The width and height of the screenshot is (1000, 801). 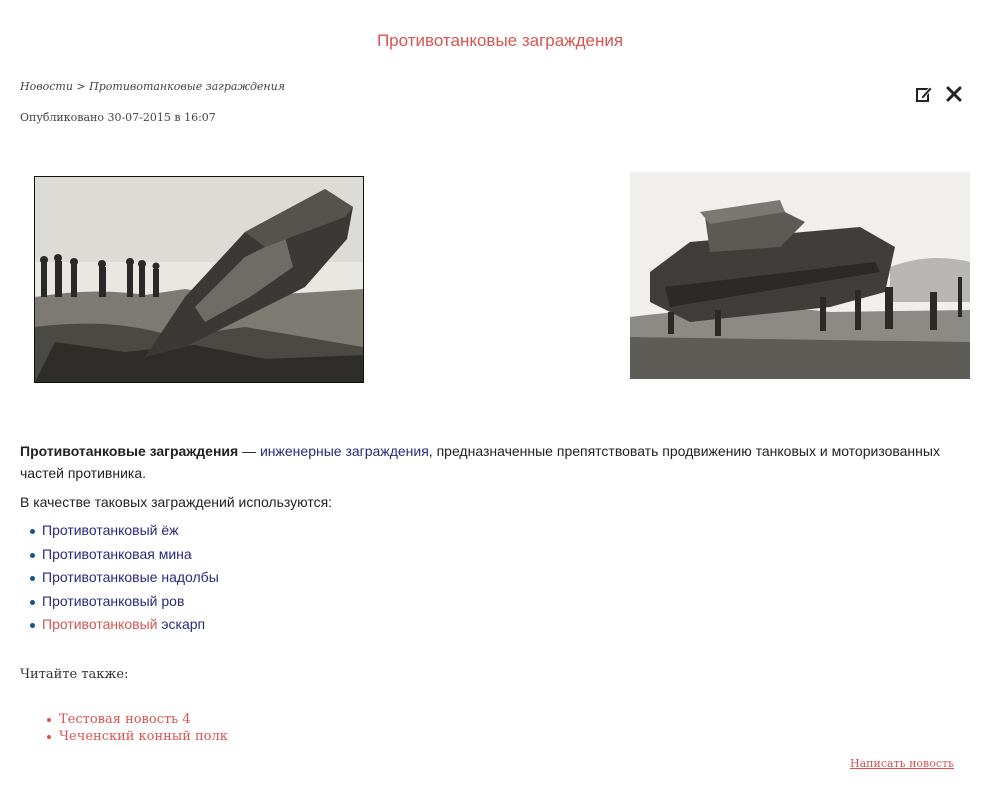 I want to click on obstacle-link: Противотанковые надолбы, so click(x=130, y=577).